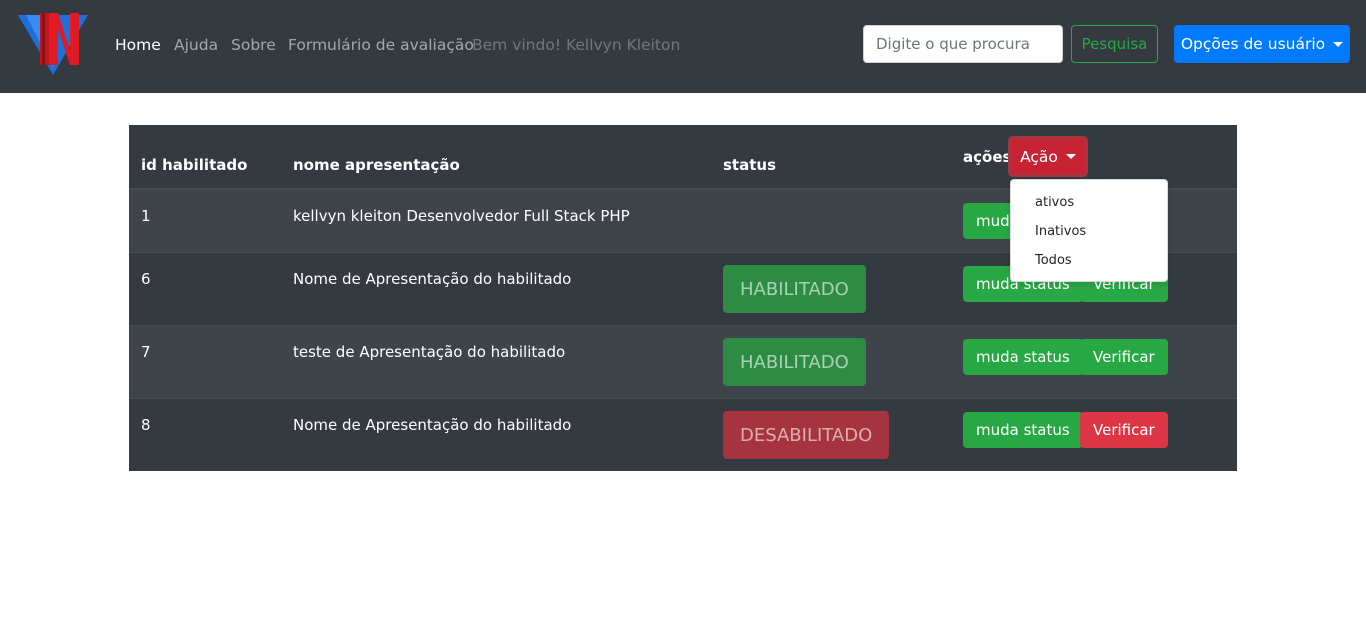 The image size is (1366, 617). I want to click on header-status: status, so click(749, 165).